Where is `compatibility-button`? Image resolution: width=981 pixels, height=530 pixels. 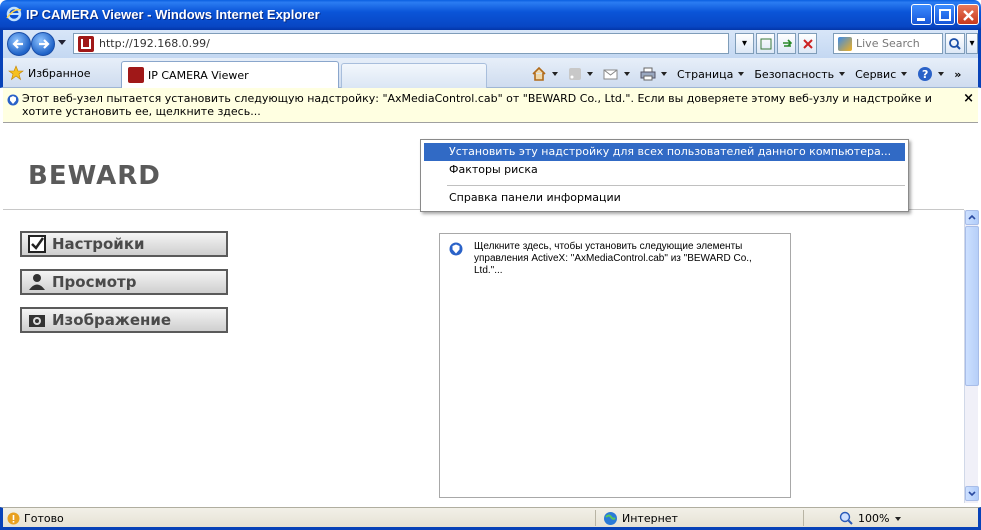 compatibility-button is located at coordinates (765, 43).